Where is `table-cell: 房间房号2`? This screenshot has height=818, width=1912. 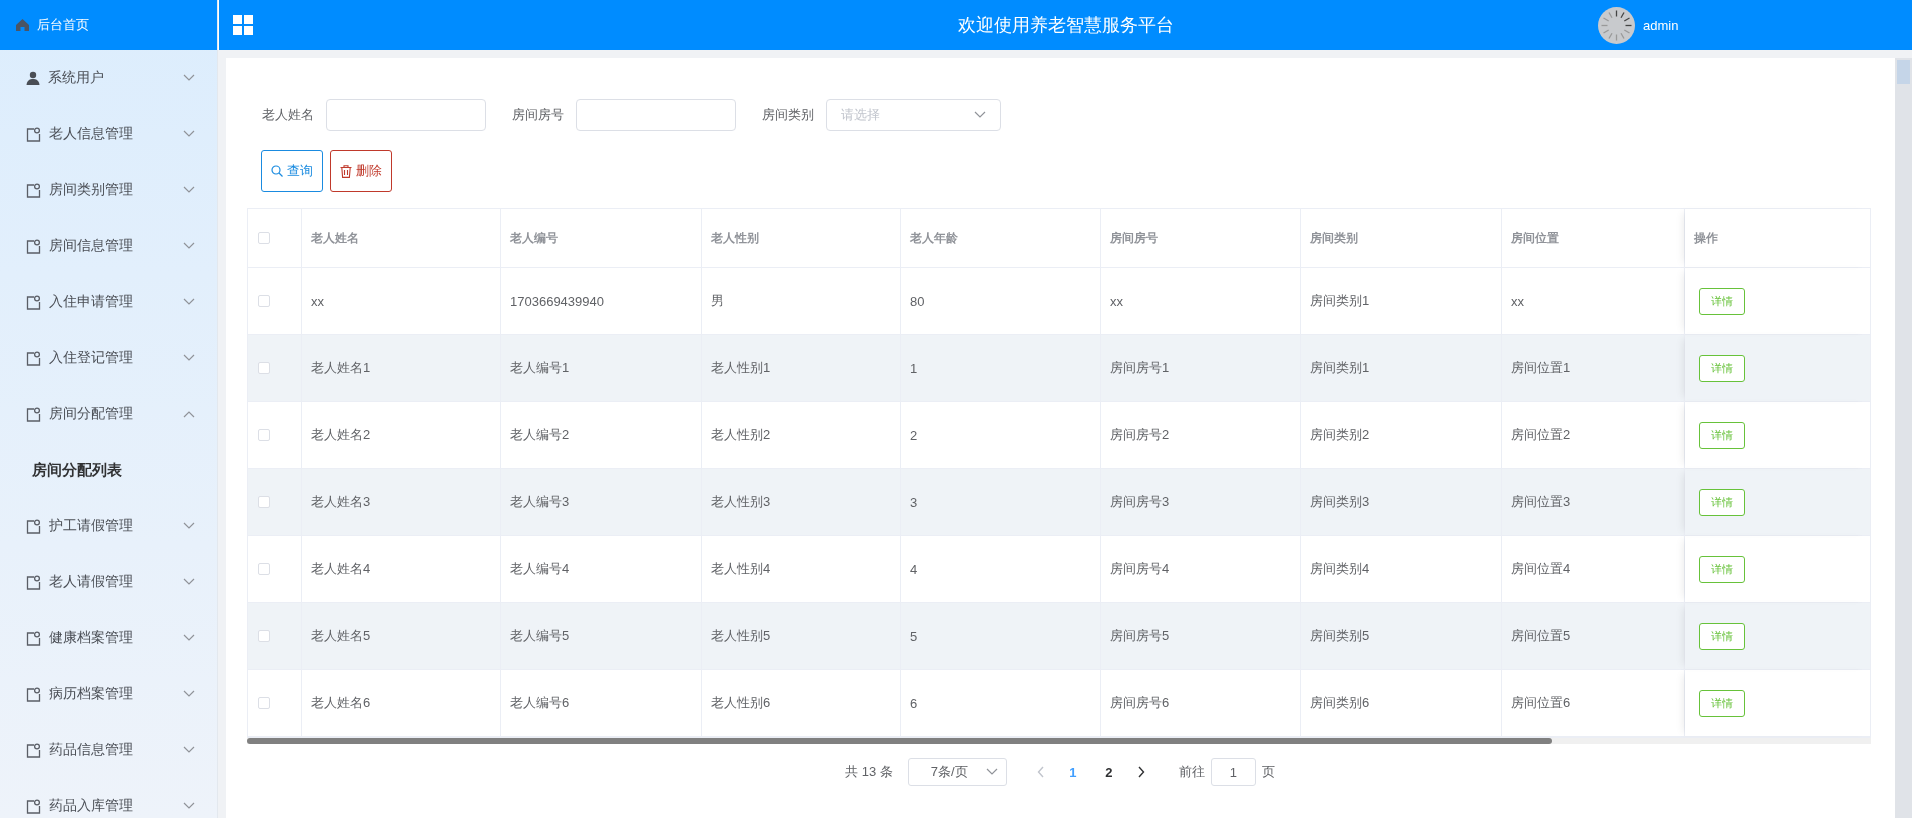 table-cell: 房间房号2 is located at coordinates (1201, 435).